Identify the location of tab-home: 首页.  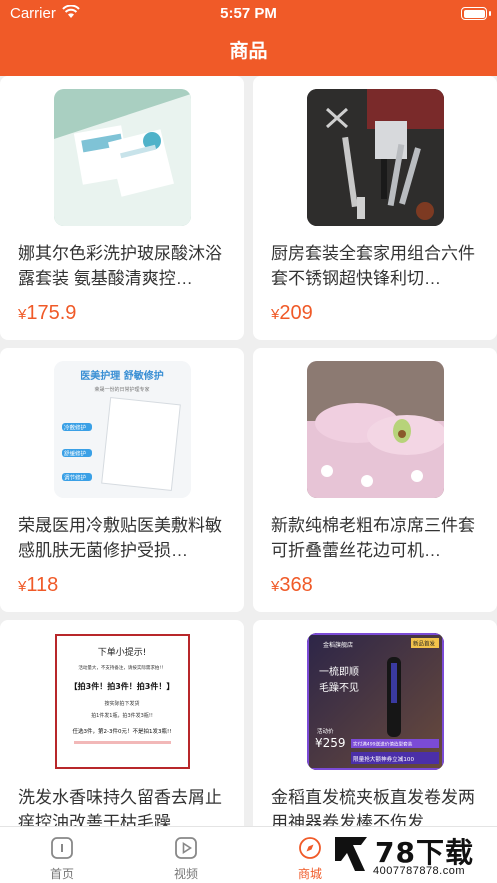
(62, 855).